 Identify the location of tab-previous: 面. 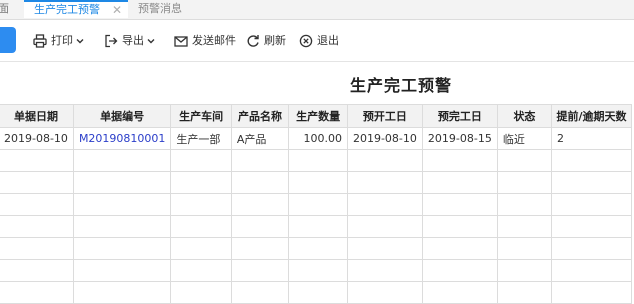
(4, 9).